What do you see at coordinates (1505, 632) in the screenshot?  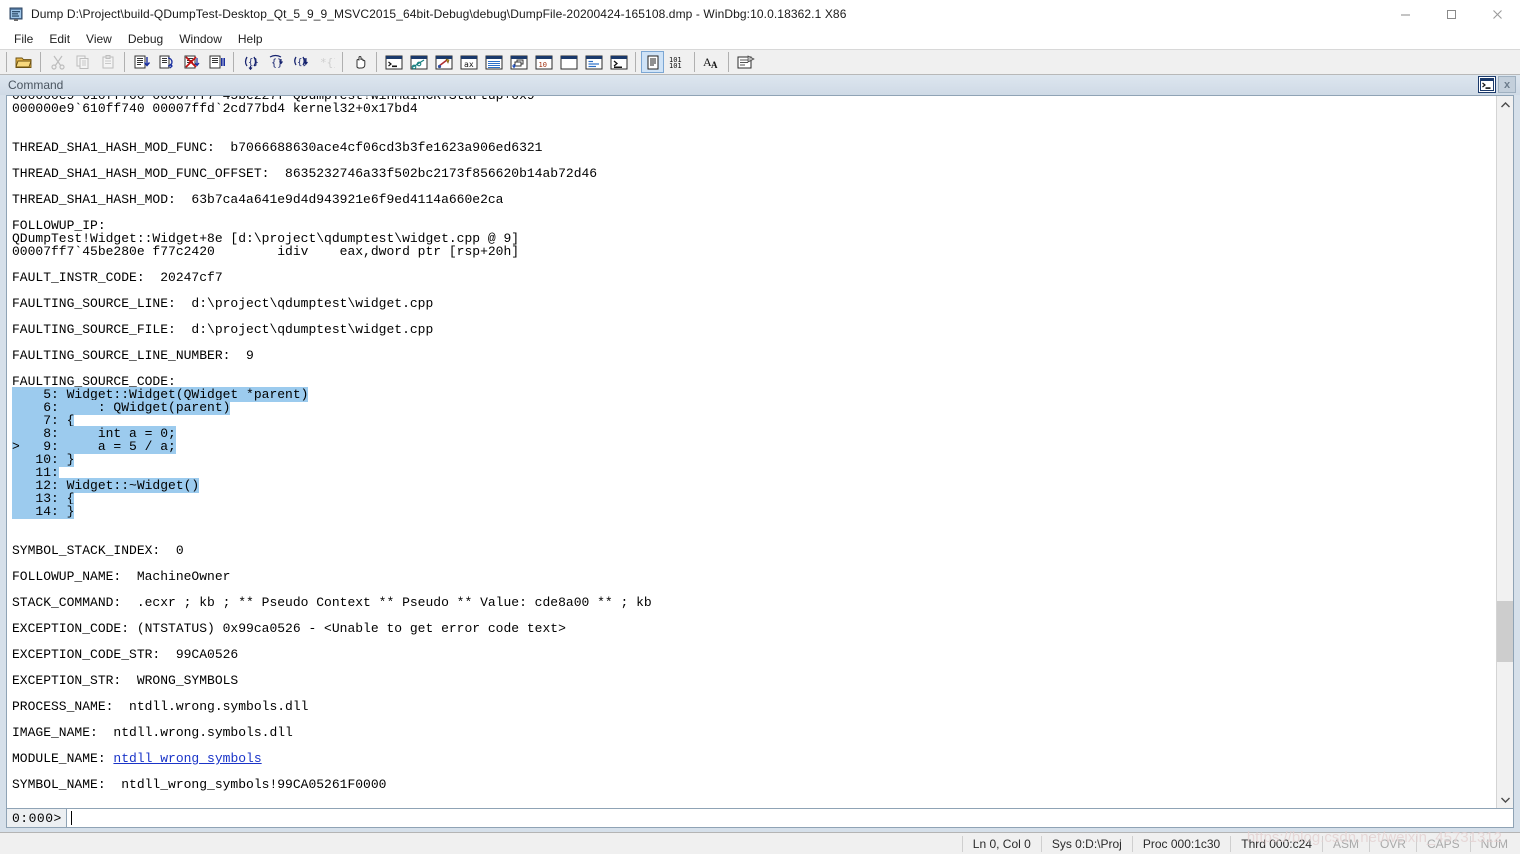 I see `scrollbar-thumb` at bounding box center [1505, 632].